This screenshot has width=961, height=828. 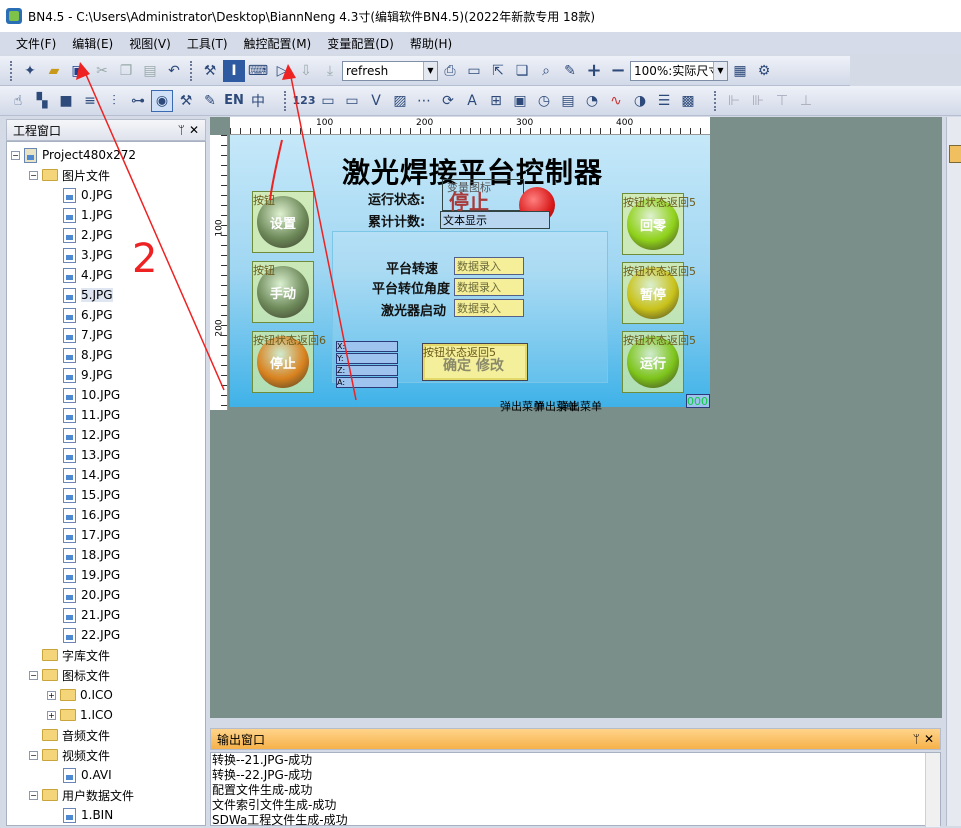 What do you see at coordinates (640, 101) in the screenshot?
I see `gauge-icon: ◑` at bounding box center [640, 101].